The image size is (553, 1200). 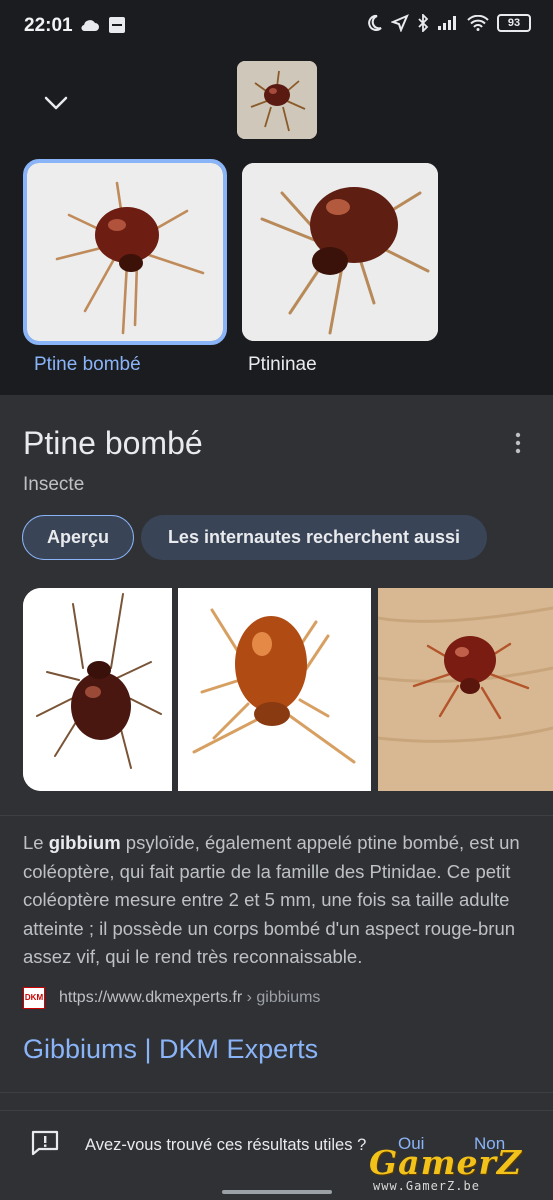 What do you see at coordinates (426, 1186) in the screenshot?
I see `watermark-url: www.GamerZ.be` at bounding box center [426, 1186].